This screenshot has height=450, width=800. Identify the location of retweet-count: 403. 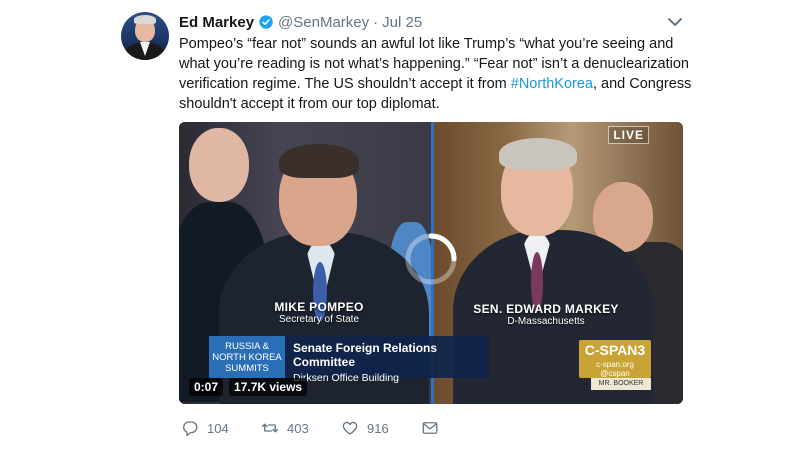
(298, 428).